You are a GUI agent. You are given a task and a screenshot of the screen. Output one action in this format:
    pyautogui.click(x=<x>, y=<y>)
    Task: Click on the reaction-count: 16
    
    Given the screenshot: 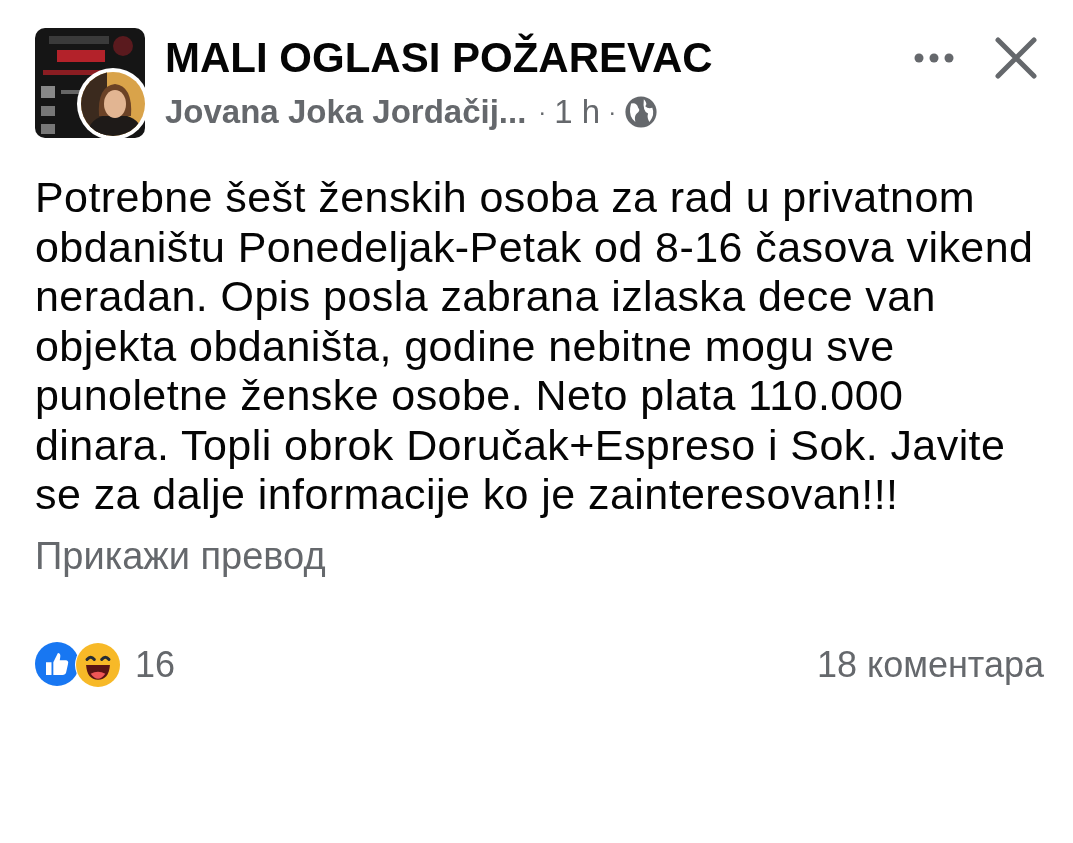 What is the action you would take?
    pyautogui.click(x=155, y=664)
    